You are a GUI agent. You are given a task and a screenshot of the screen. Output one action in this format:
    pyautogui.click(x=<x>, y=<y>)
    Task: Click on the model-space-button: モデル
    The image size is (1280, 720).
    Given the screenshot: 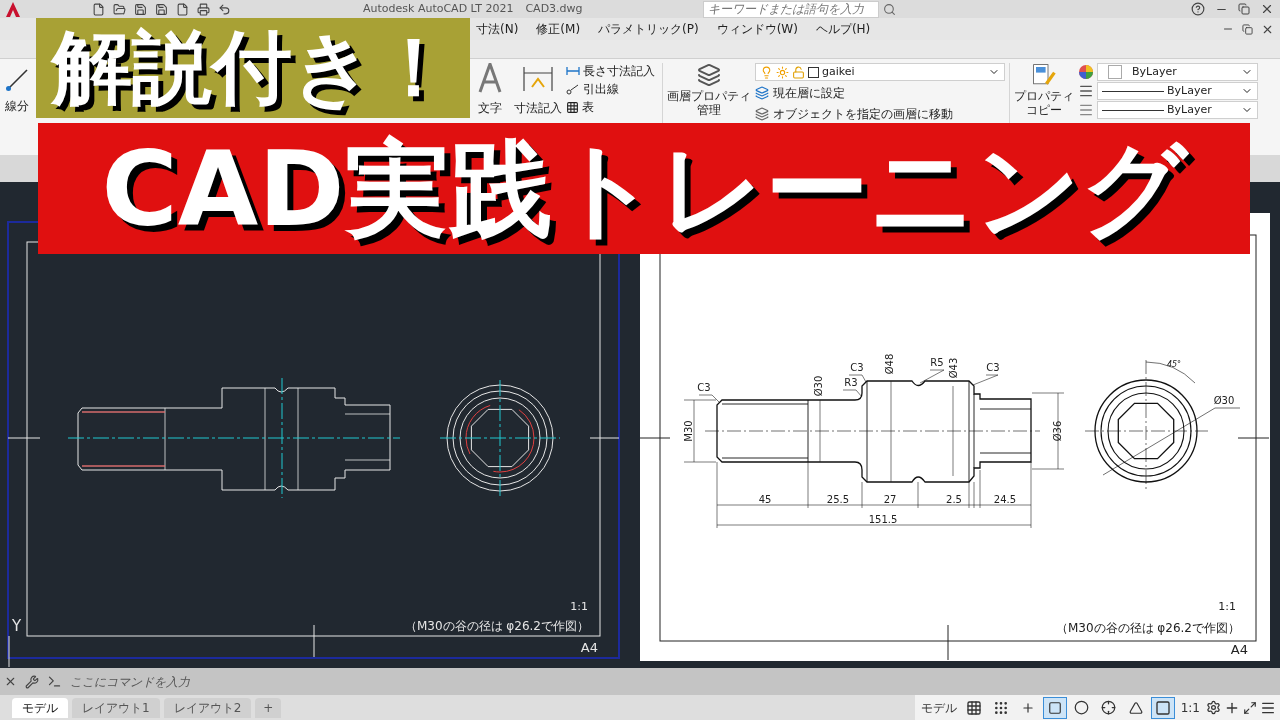 What is the action you would take?
    pyautogui.click(x=938, y=707)
    